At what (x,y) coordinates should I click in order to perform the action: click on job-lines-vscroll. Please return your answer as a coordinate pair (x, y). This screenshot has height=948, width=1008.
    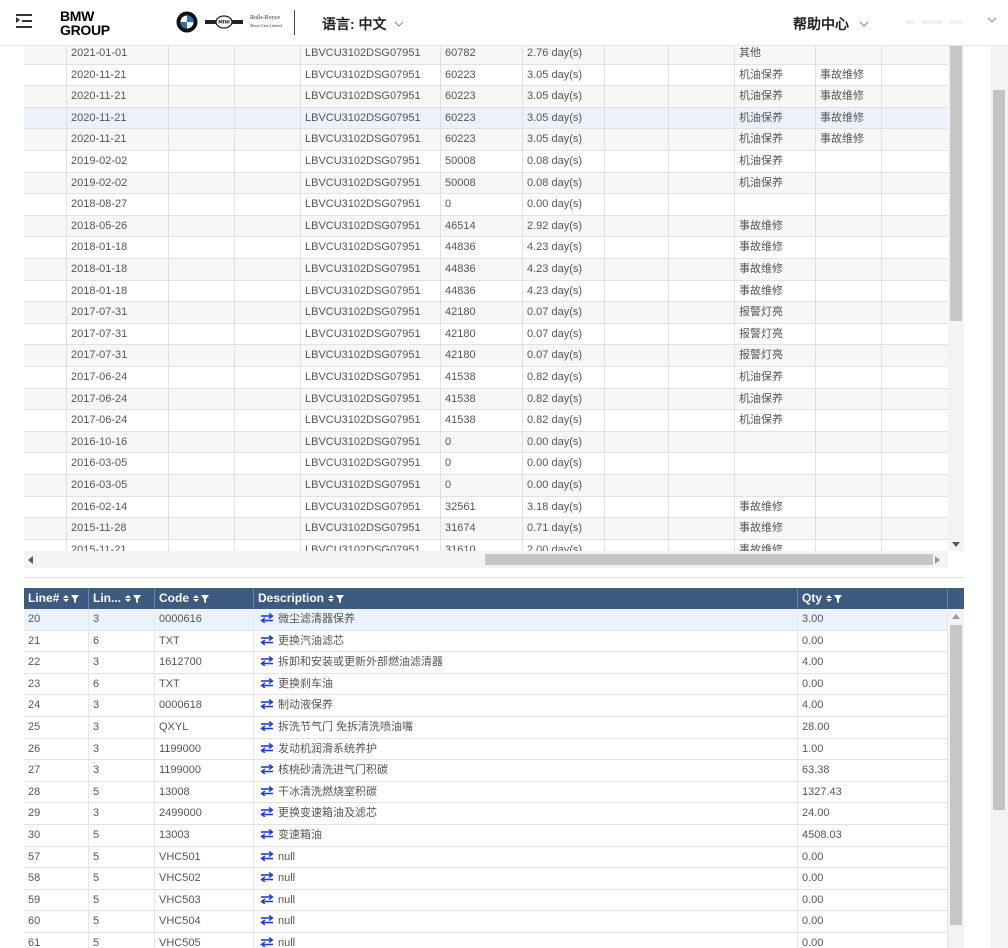
    Looking at the image, I should click on (956, 778).